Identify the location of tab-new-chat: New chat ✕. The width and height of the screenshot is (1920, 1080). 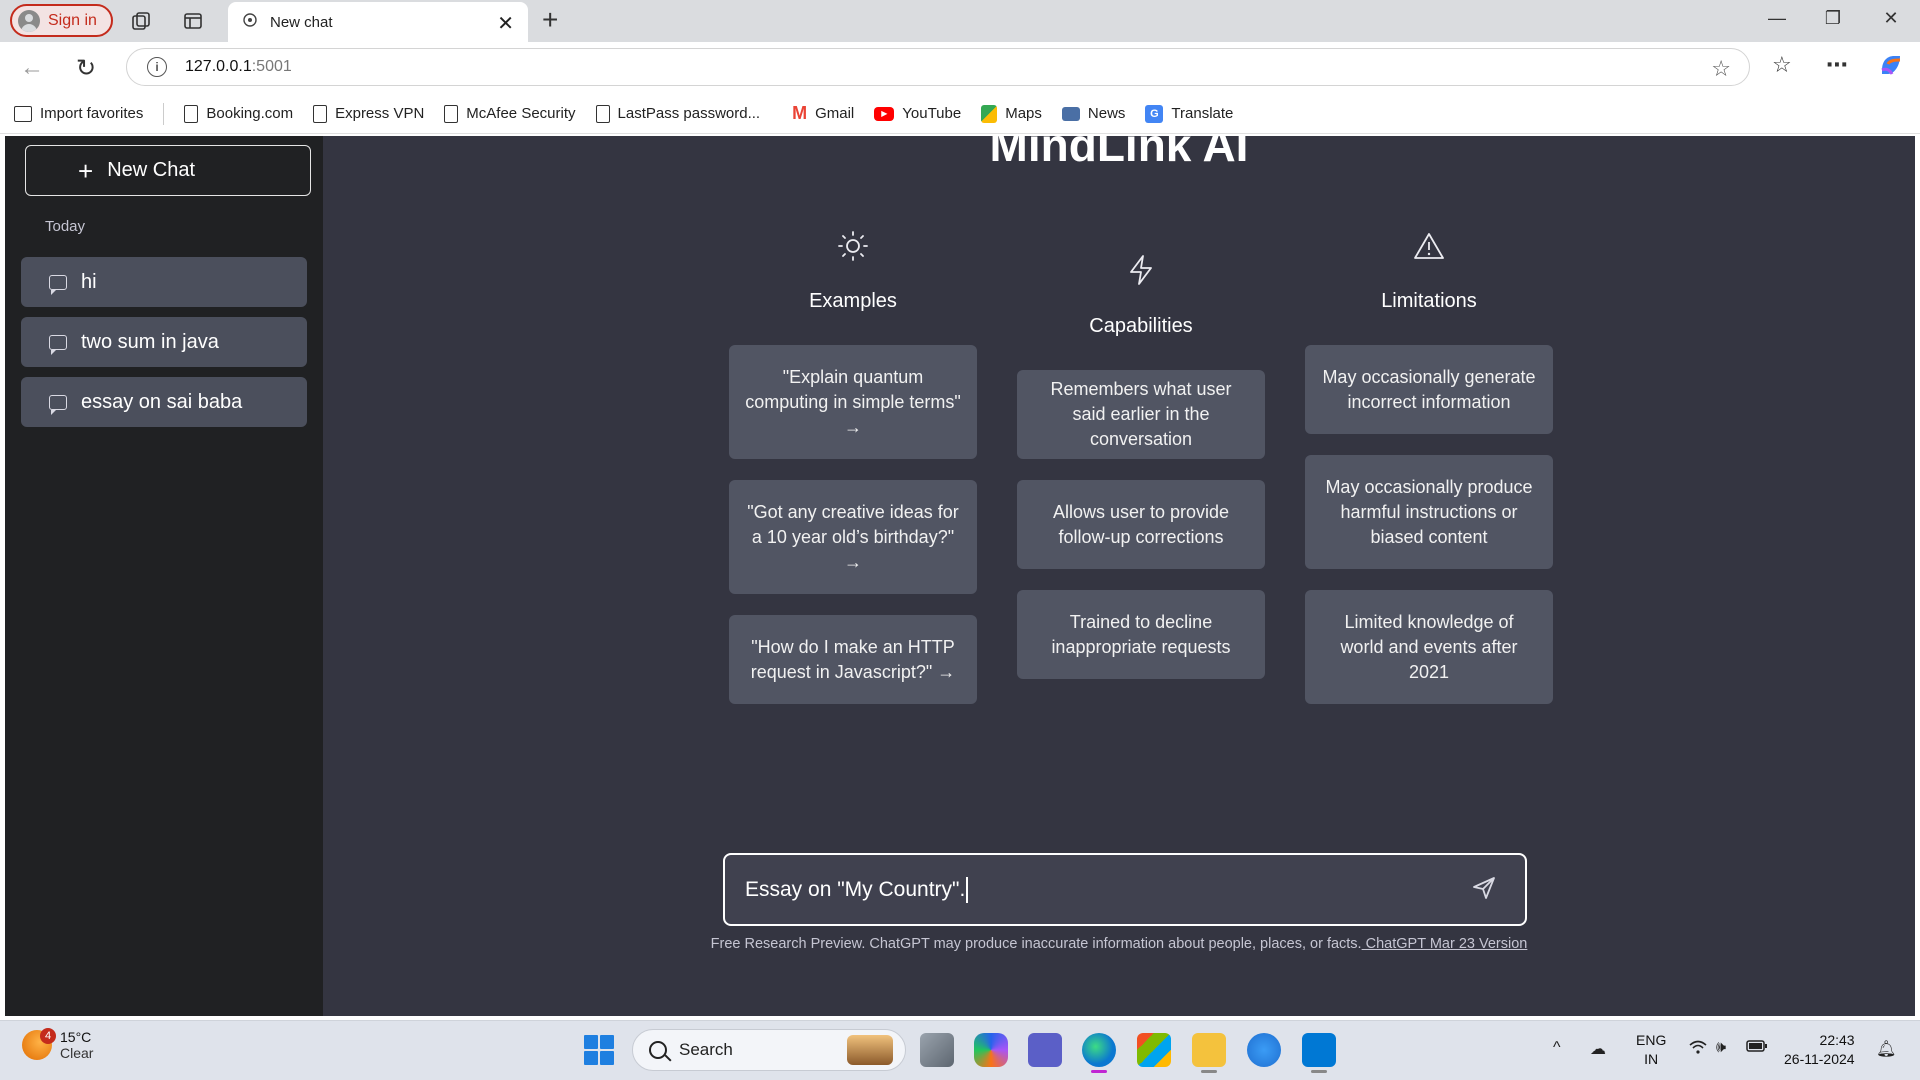
(378, 22).